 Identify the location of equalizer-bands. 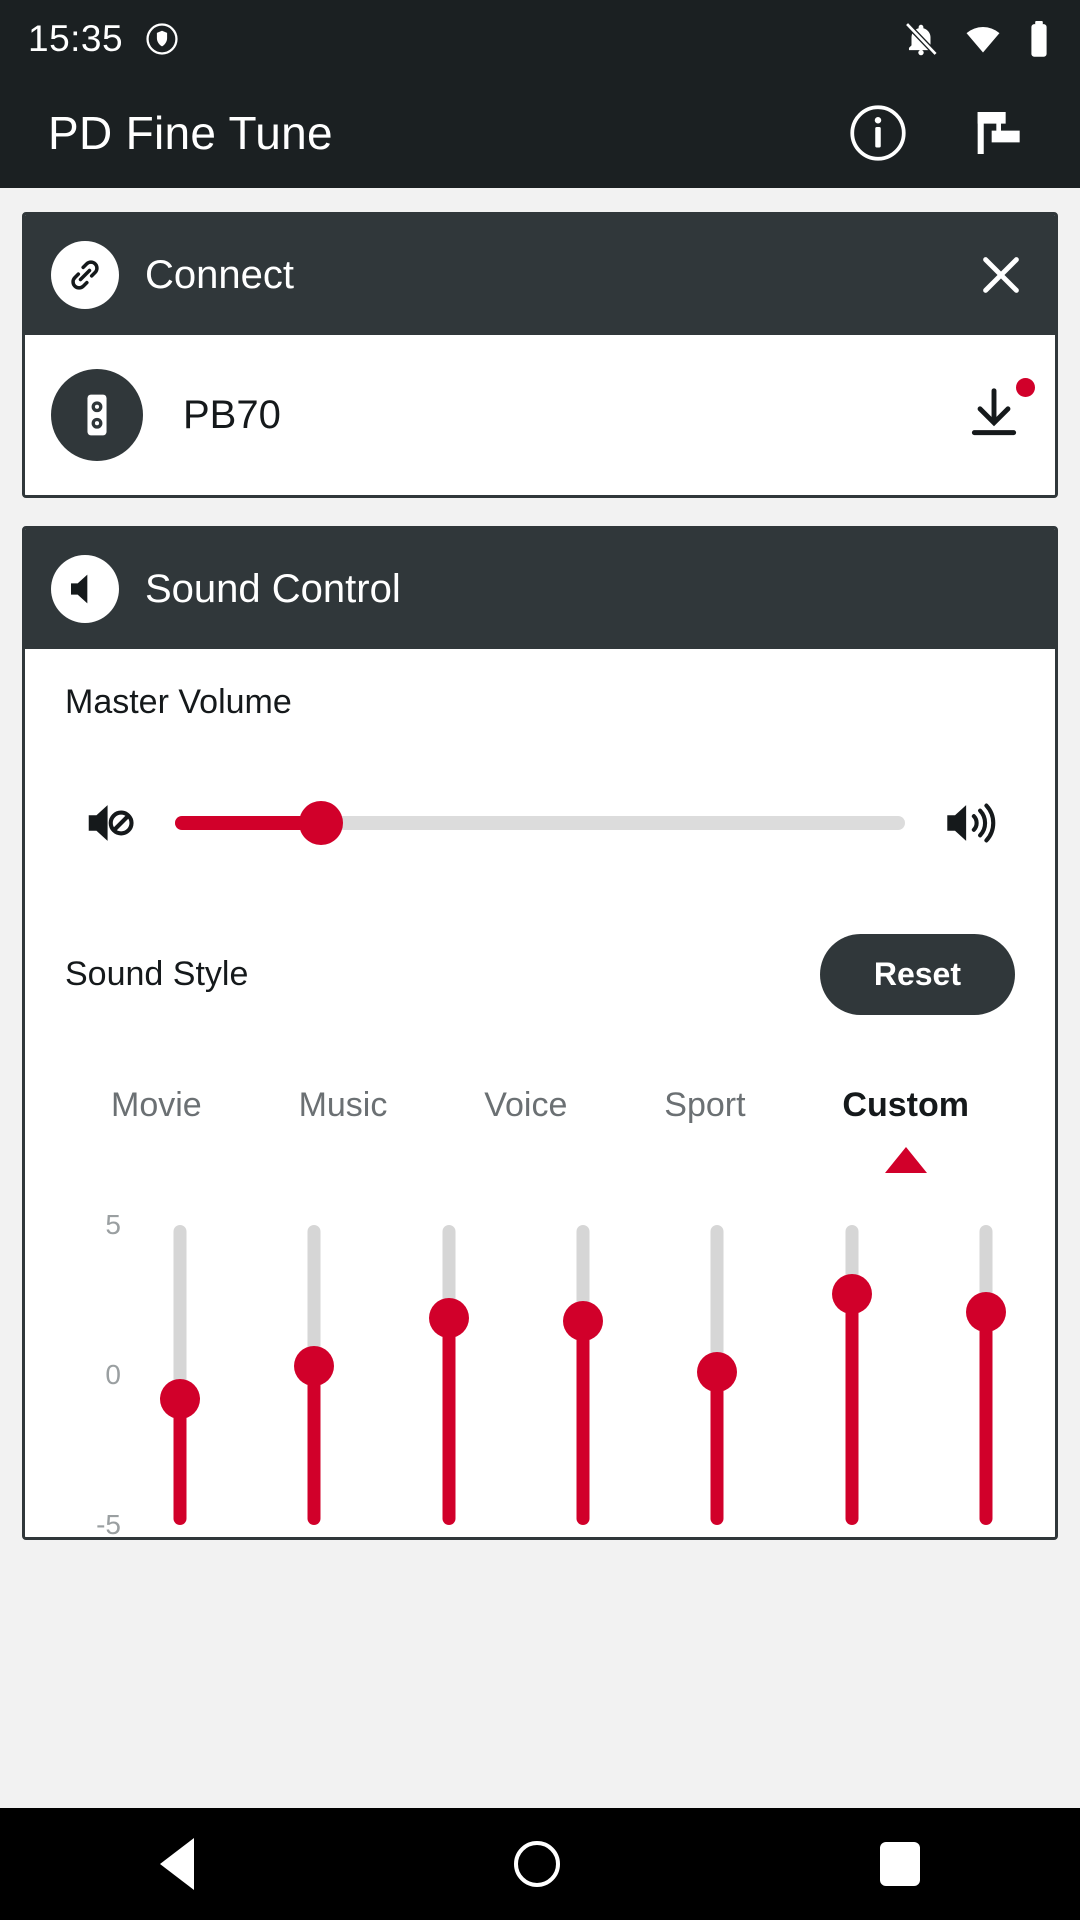
(583, 1372).